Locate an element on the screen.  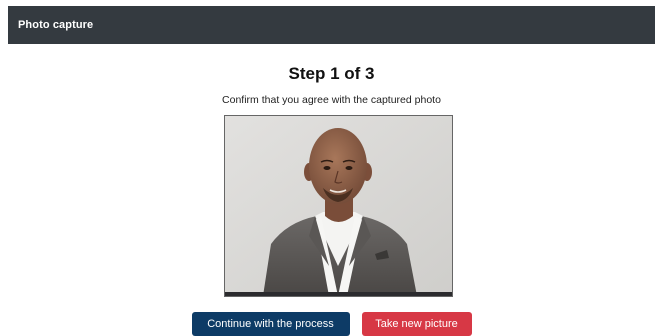
continue-button: Continue with the process is located at coordinates (270, 324).